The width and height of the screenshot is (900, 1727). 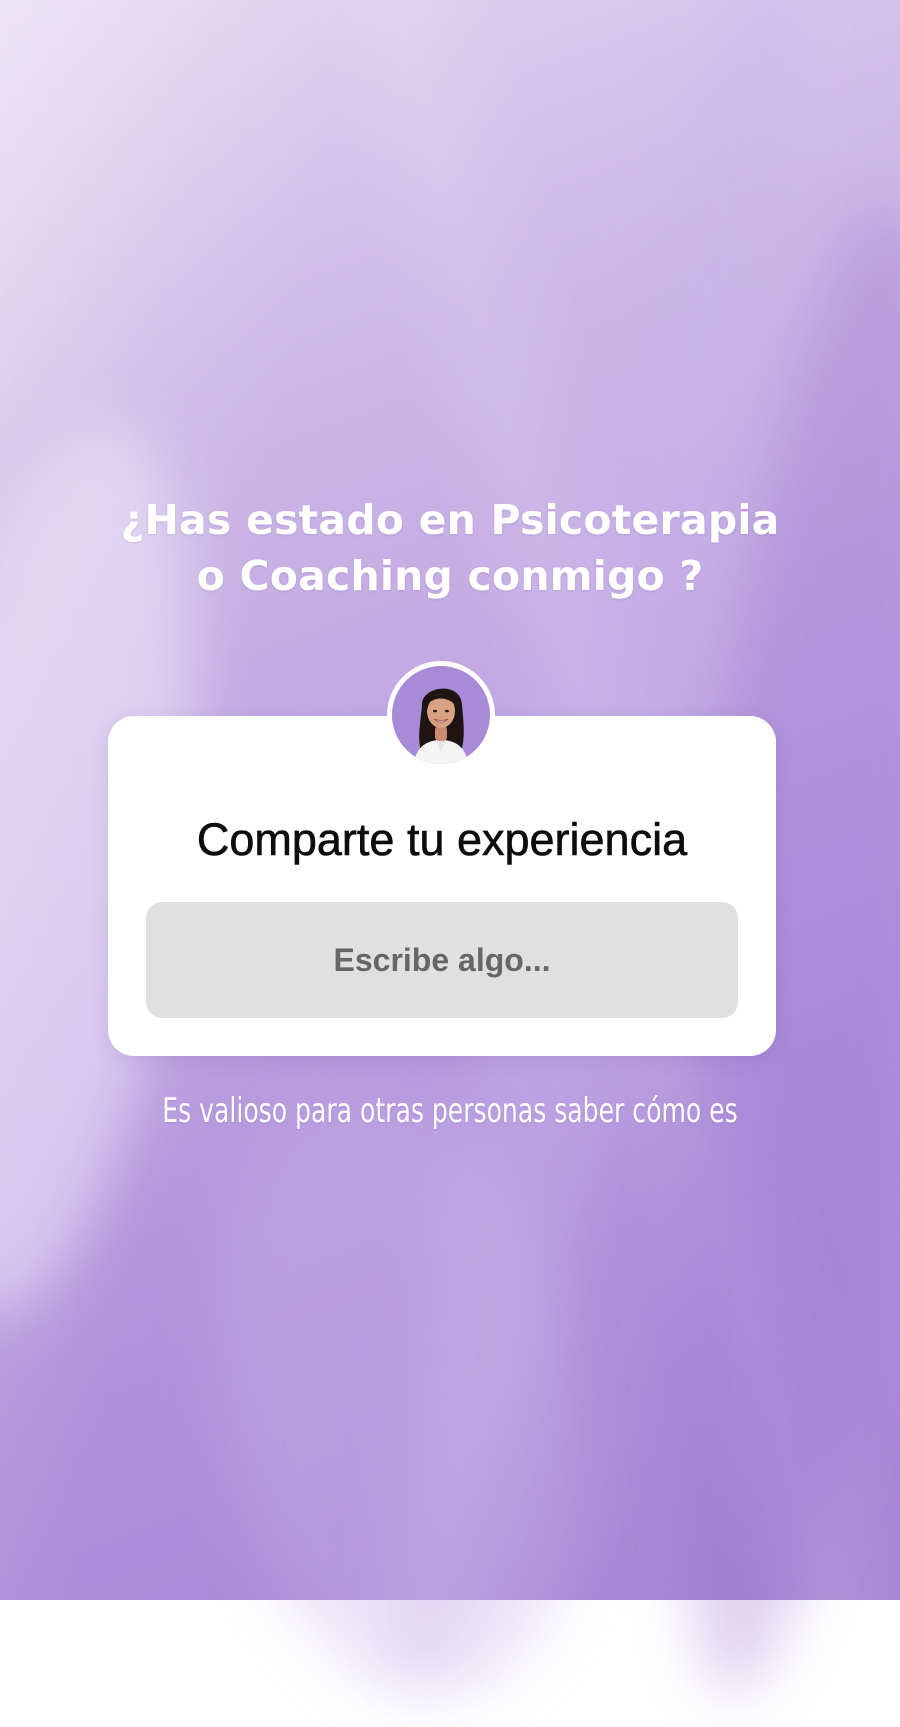 What do you see at coordinates (442, 960) in the screenshot?
I see `answer-input` at bounding box center [442, 960].